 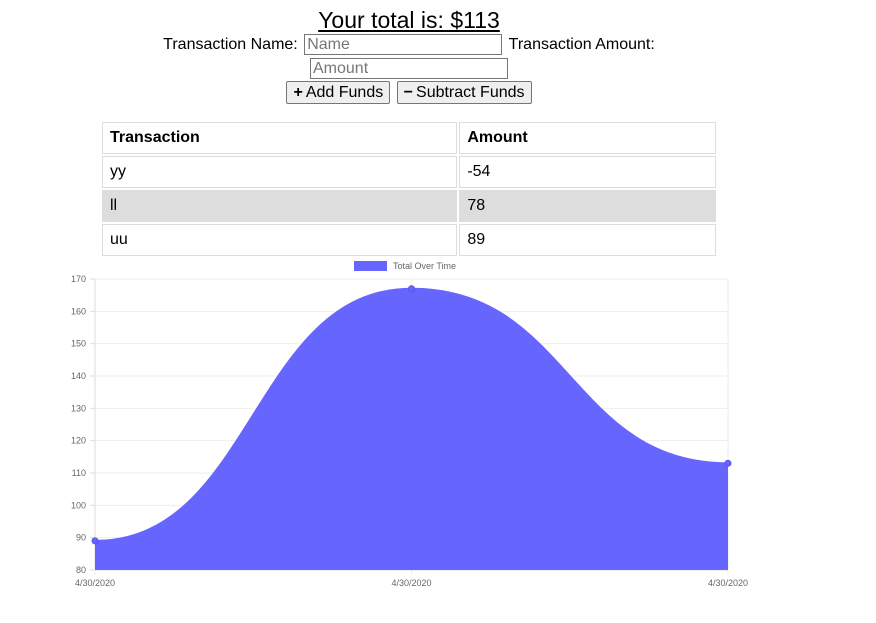 I want to click on table-row: ll 78, so click(x=409, y=206).